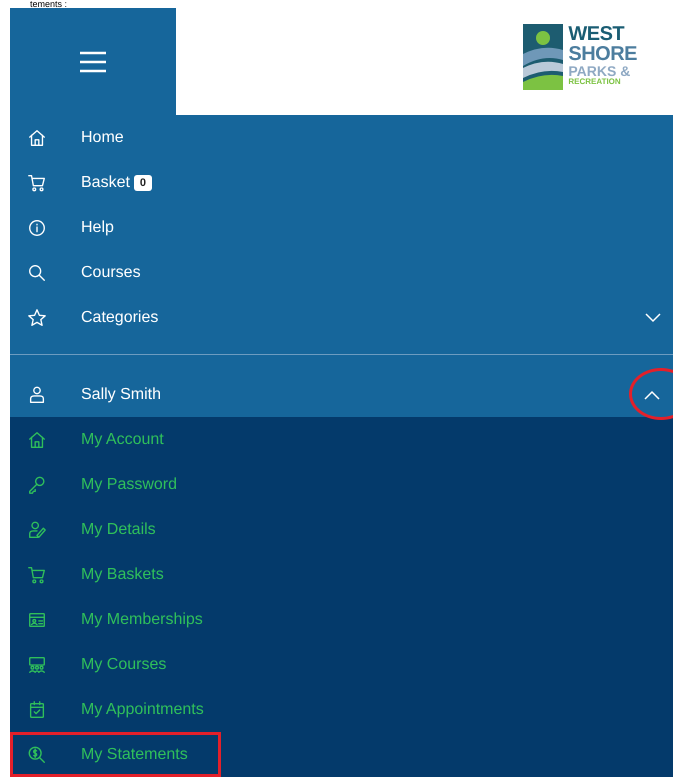  What do you see at coordinates (48, 4) in the screenshot?
I see `caption-text: tements :` at bounding box center [48, 4].